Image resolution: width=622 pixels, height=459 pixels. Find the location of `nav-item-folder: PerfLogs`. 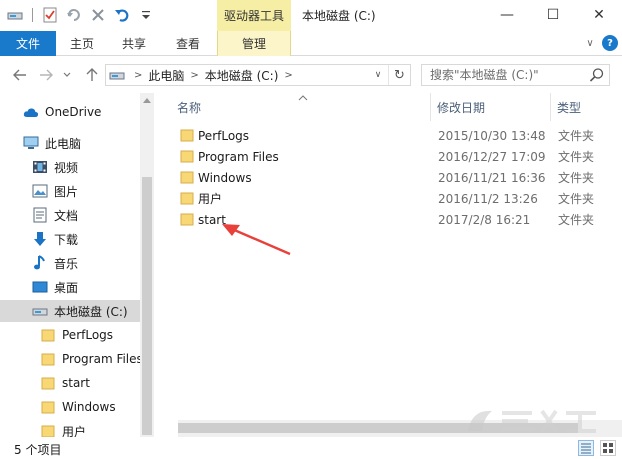

nav-item-folder: PerfLogs is located at coordinates (70, 335).